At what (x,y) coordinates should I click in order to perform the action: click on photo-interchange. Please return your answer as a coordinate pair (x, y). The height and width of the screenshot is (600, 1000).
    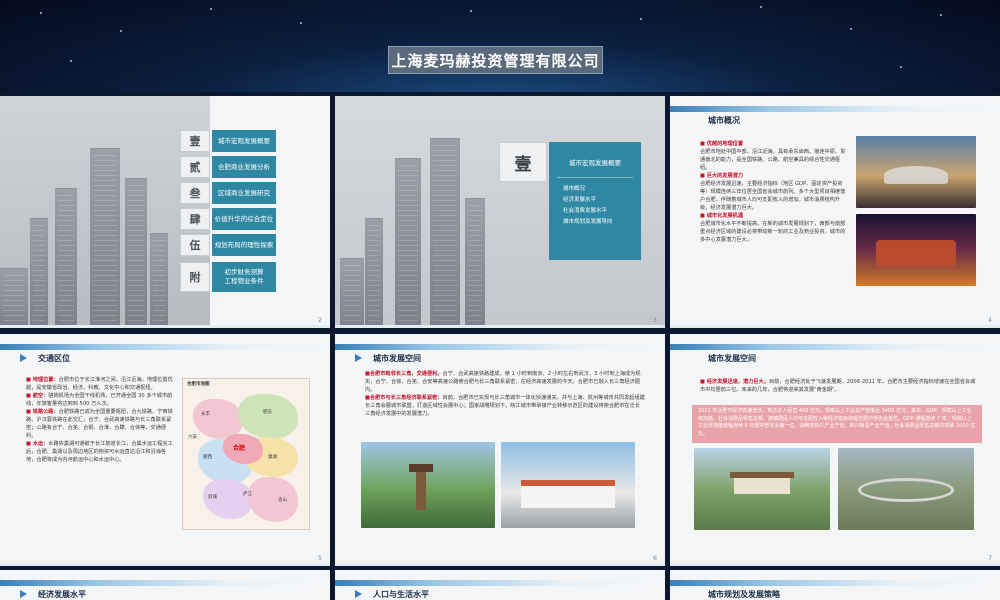
    Looking at the image, I should click on (906, 489).